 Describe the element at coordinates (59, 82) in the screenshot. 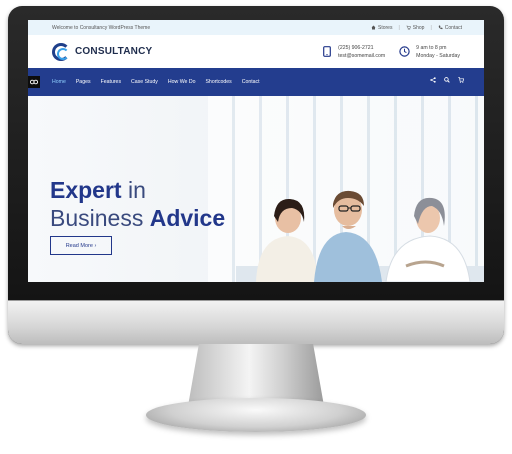

I see `nav-item-home: Home` at that location.